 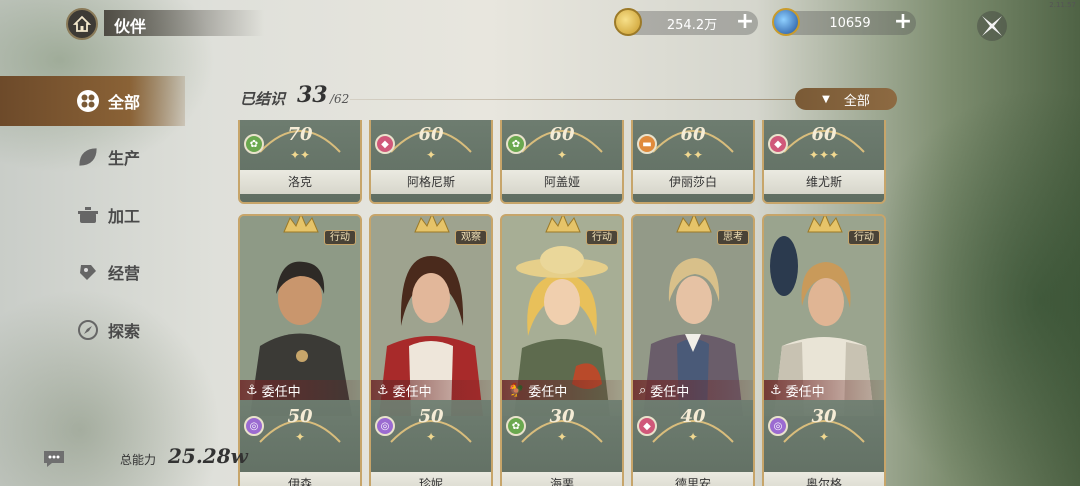 I want to click on partner-name: 海栗, so click(x=562, y=479).